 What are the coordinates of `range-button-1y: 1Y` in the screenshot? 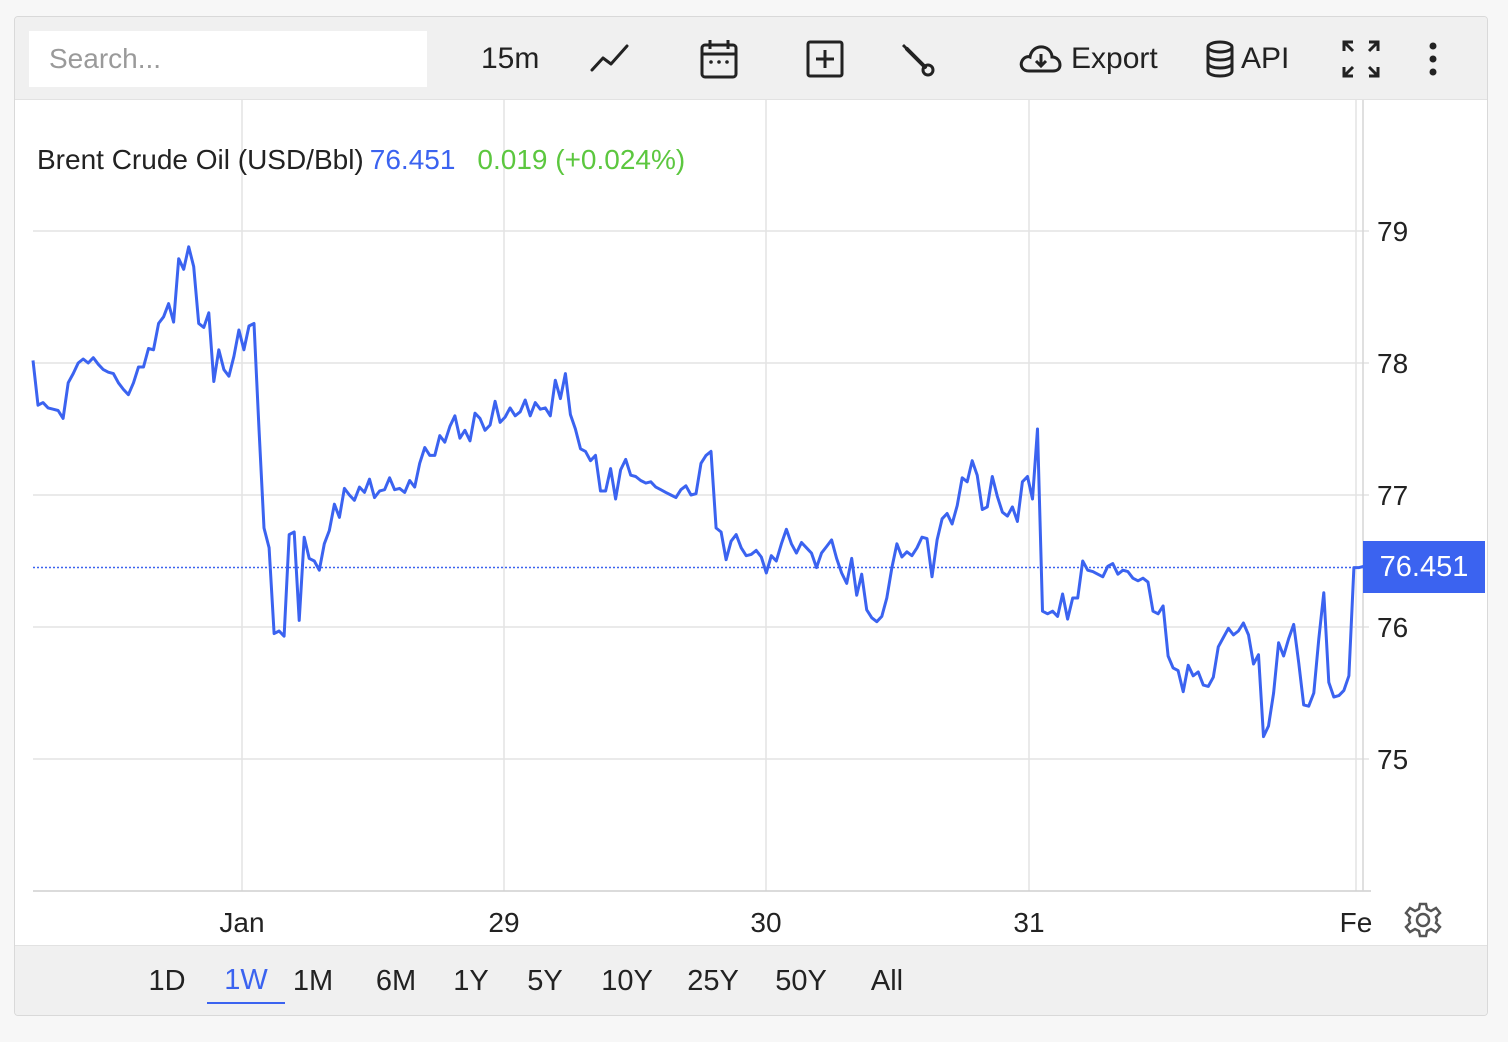 It's located at (471, 981).